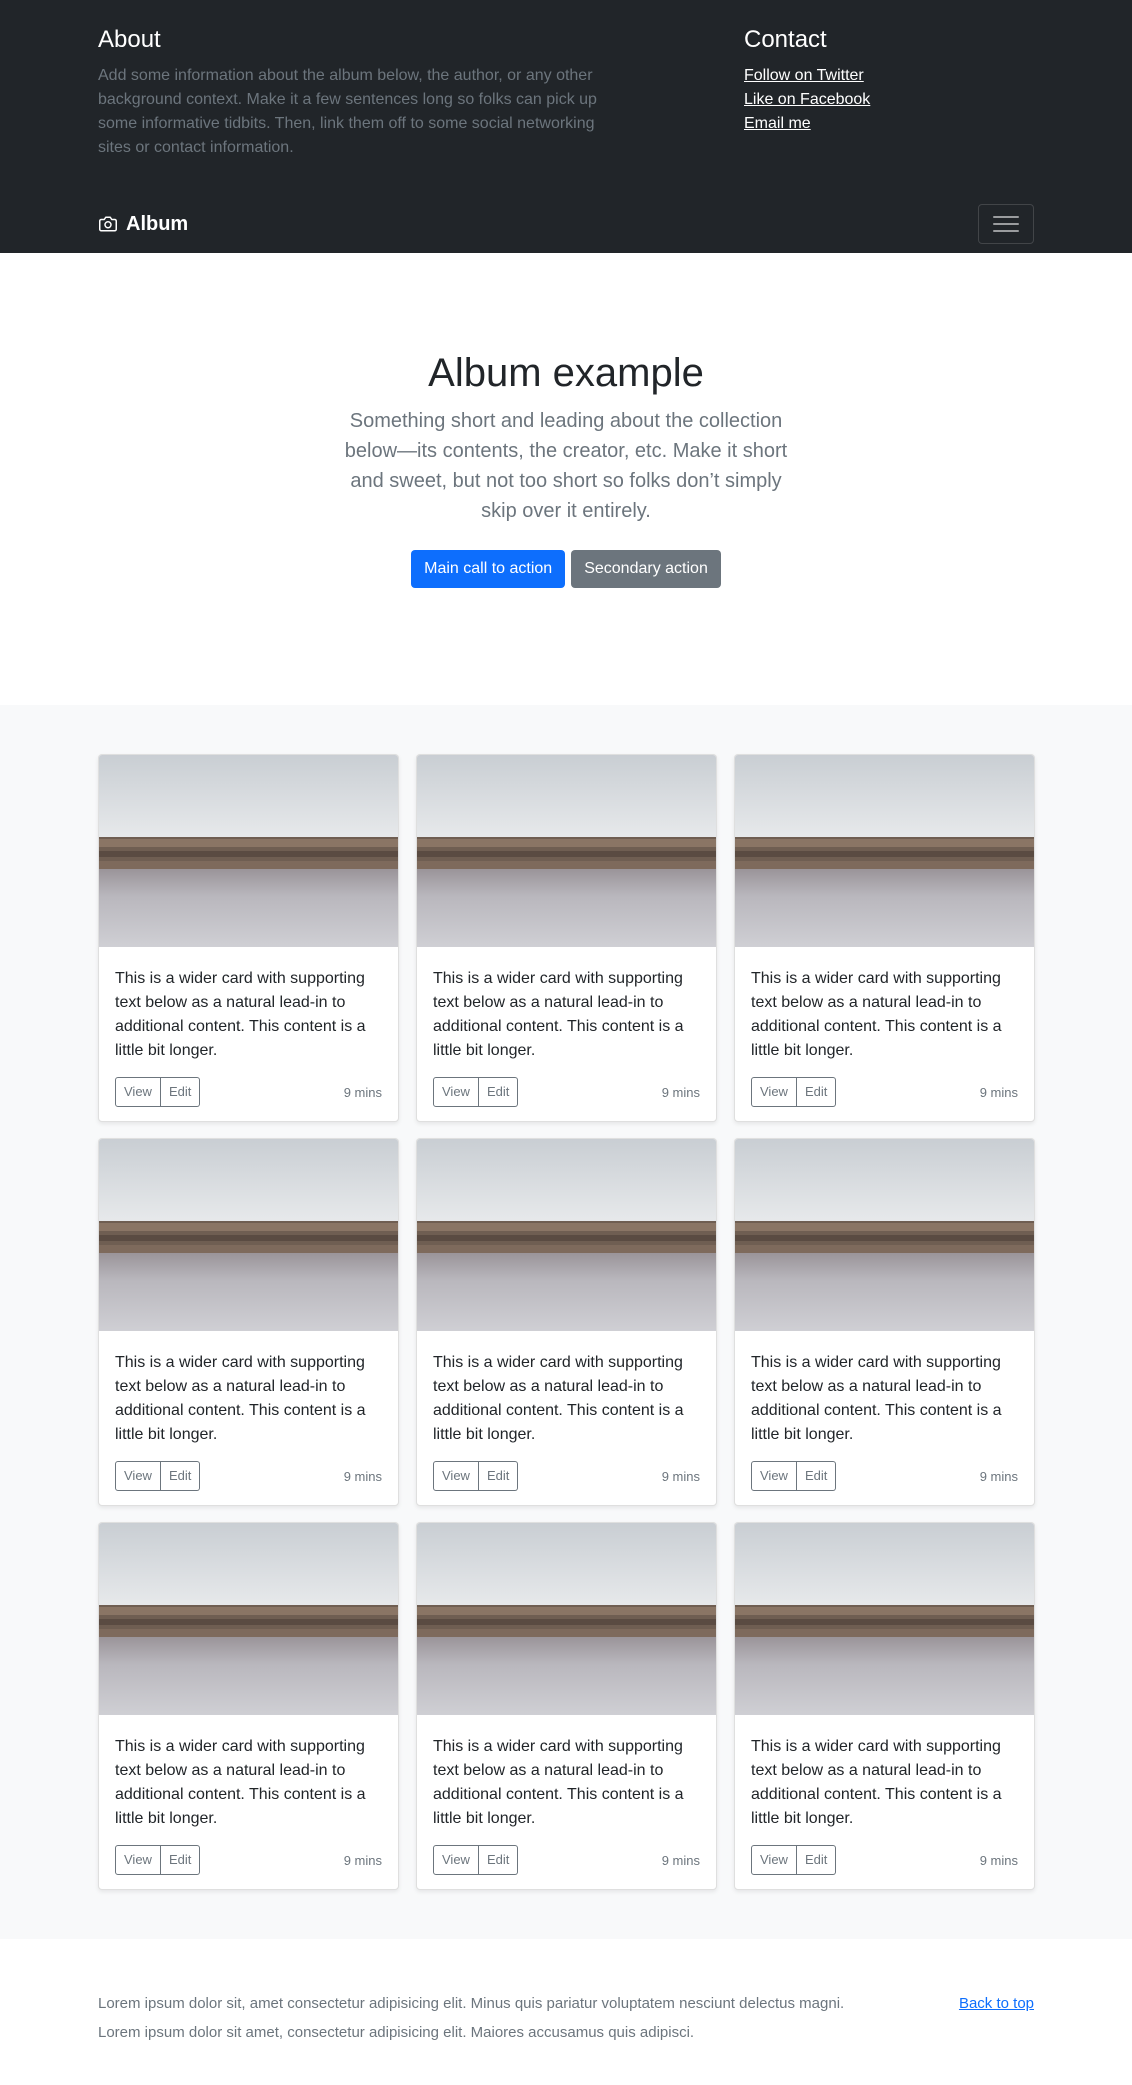 The image size is (1132, 2085). What do you see at coordinates (777, 123) in the screenshot?
I see `email-link: Email me` at bounding box center [777, 123].